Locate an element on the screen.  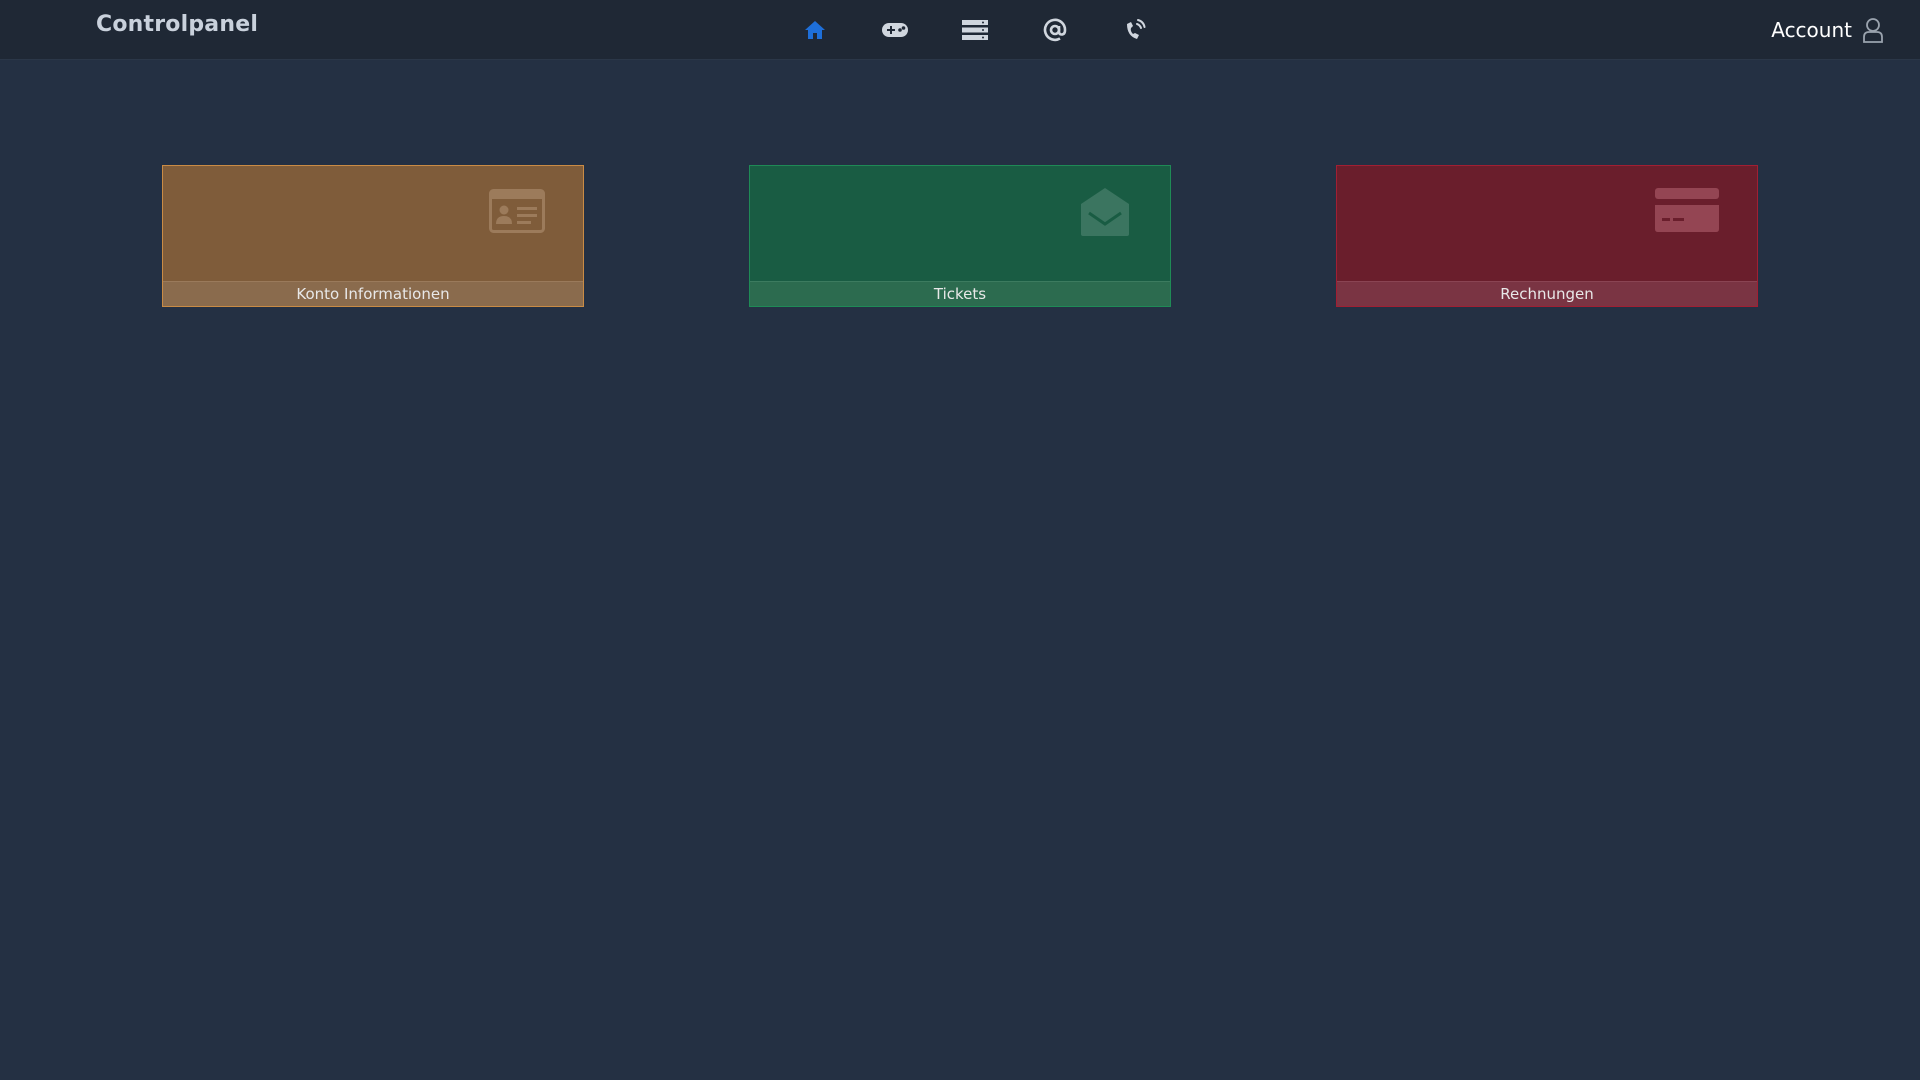
nav-voice is located at coordinates (1135, 30).